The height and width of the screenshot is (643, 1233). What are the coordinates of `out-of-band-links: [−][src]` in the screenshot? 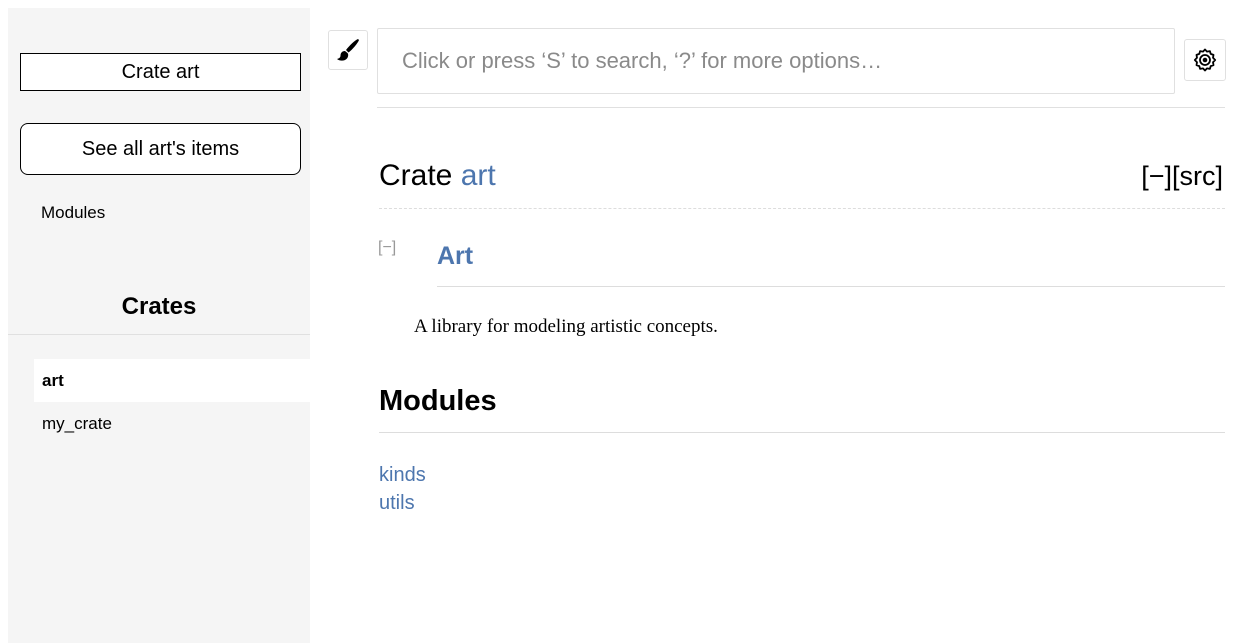 It's located at (1182, 176).